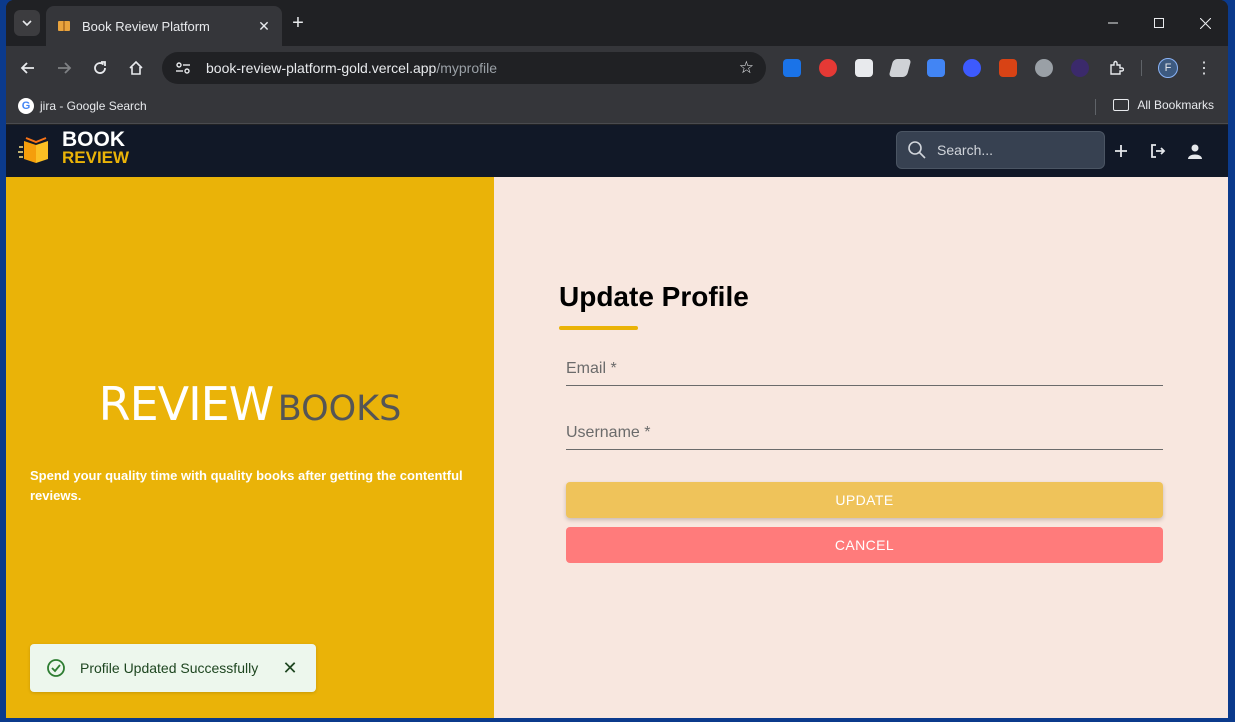 This screenshot has width=1235, height=722. I want to click on extension-star-icon, so click(972, 68).